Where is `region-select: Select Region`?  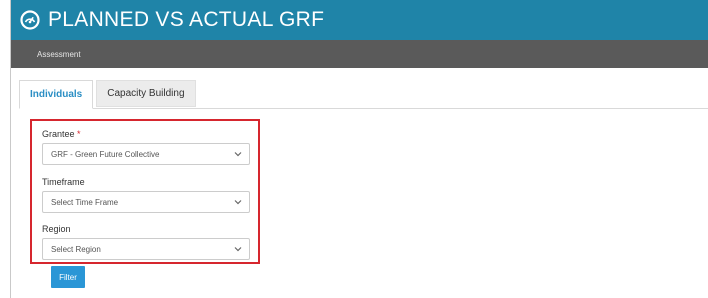 region-select: Select Region is located at coordinates (146, 249).